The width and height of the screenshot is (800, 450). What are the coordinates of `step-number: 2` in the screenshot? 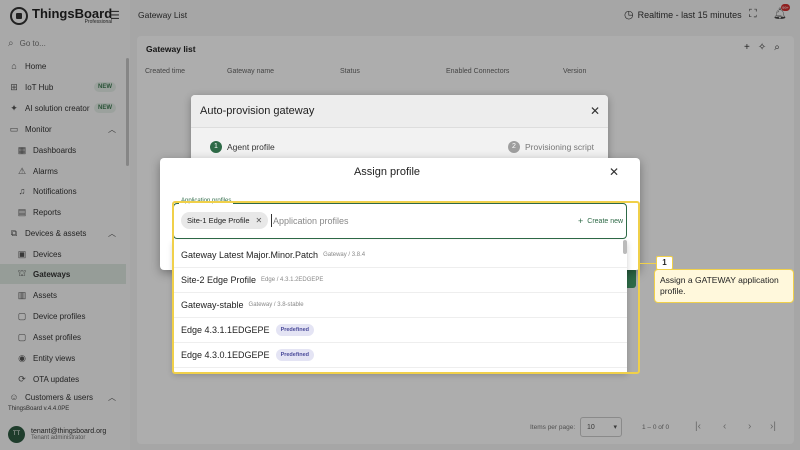 It's located at (514, 147).